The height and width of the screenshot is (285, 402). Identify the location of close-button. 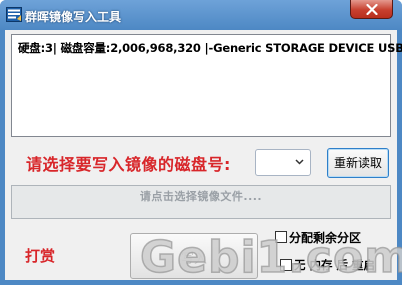
(371, 9).